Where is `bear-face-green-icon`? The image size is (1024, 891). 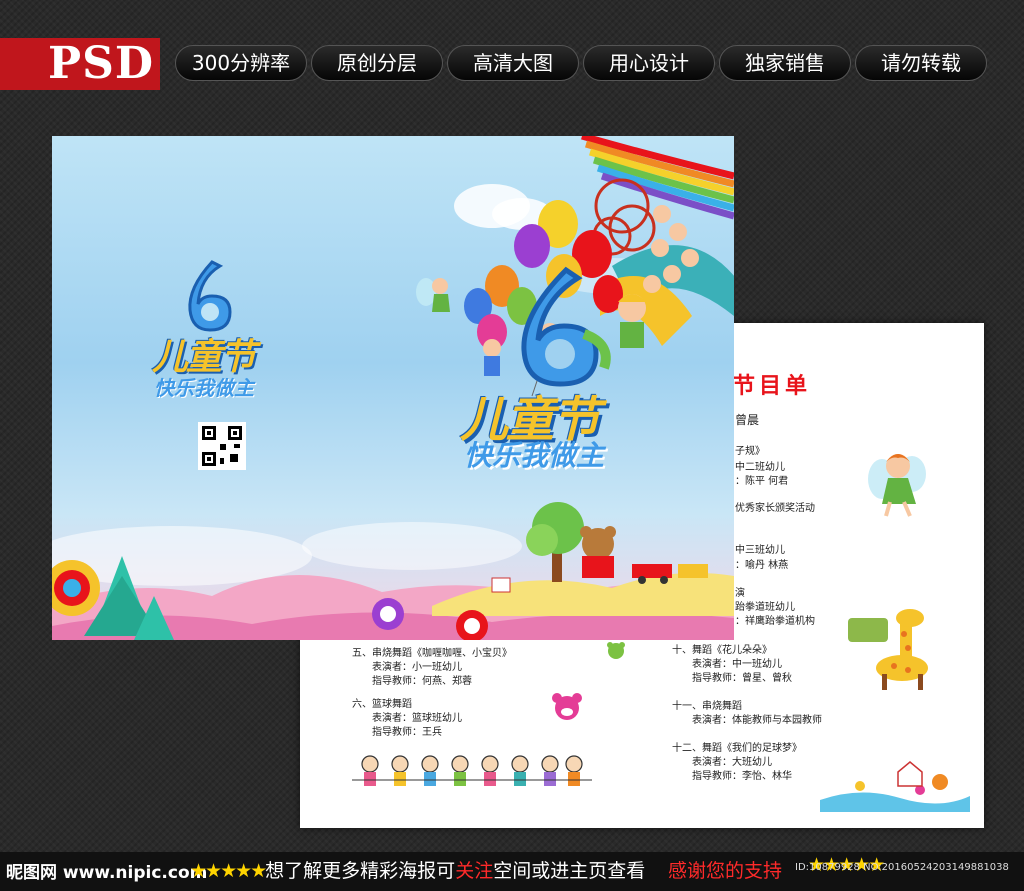
bear-face-green-icon is located at coordinates (616, 650).